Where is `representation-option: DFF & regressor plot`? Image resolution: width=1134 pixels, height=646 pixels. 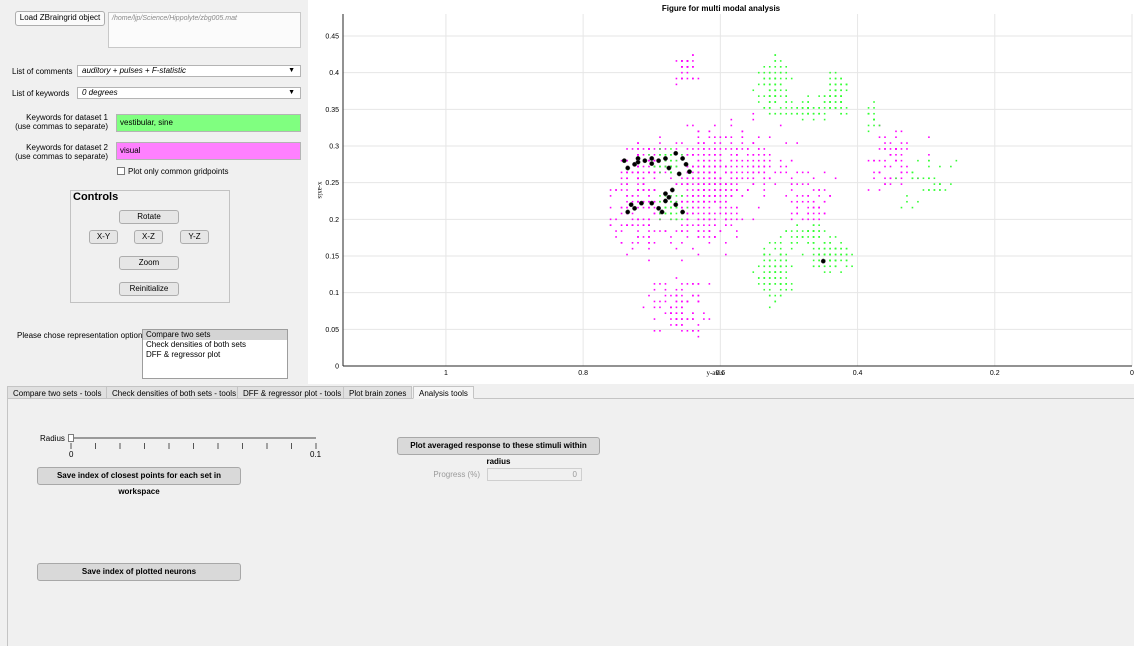
representation-option: DFF & regressor plot is located at coordinates (215, 355).